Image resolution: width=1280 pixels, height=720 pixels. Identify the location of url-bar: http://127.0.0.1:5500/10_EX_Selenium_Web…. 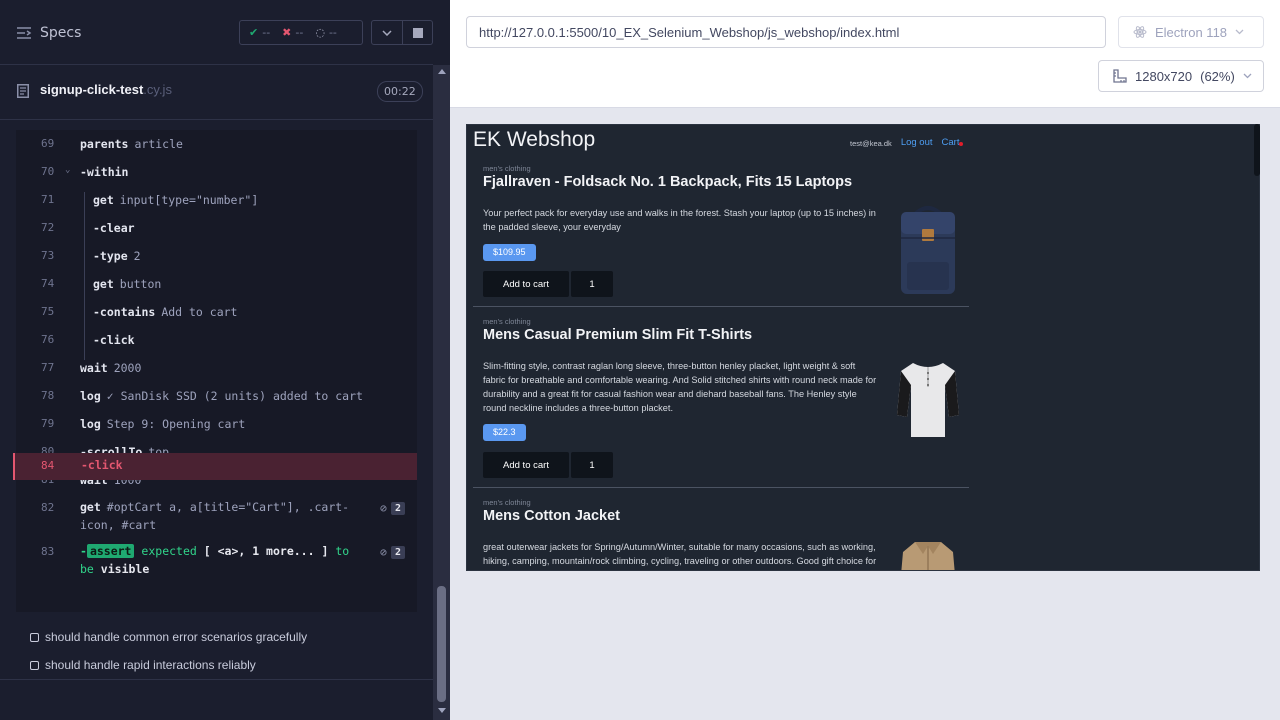
(786, 32).